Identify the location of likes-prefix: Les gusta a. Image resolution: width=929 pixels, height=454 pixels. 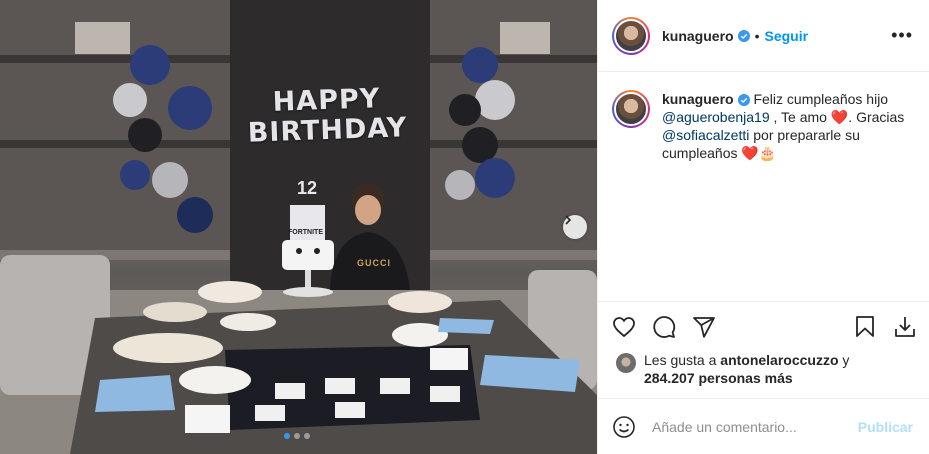
(682, 360).